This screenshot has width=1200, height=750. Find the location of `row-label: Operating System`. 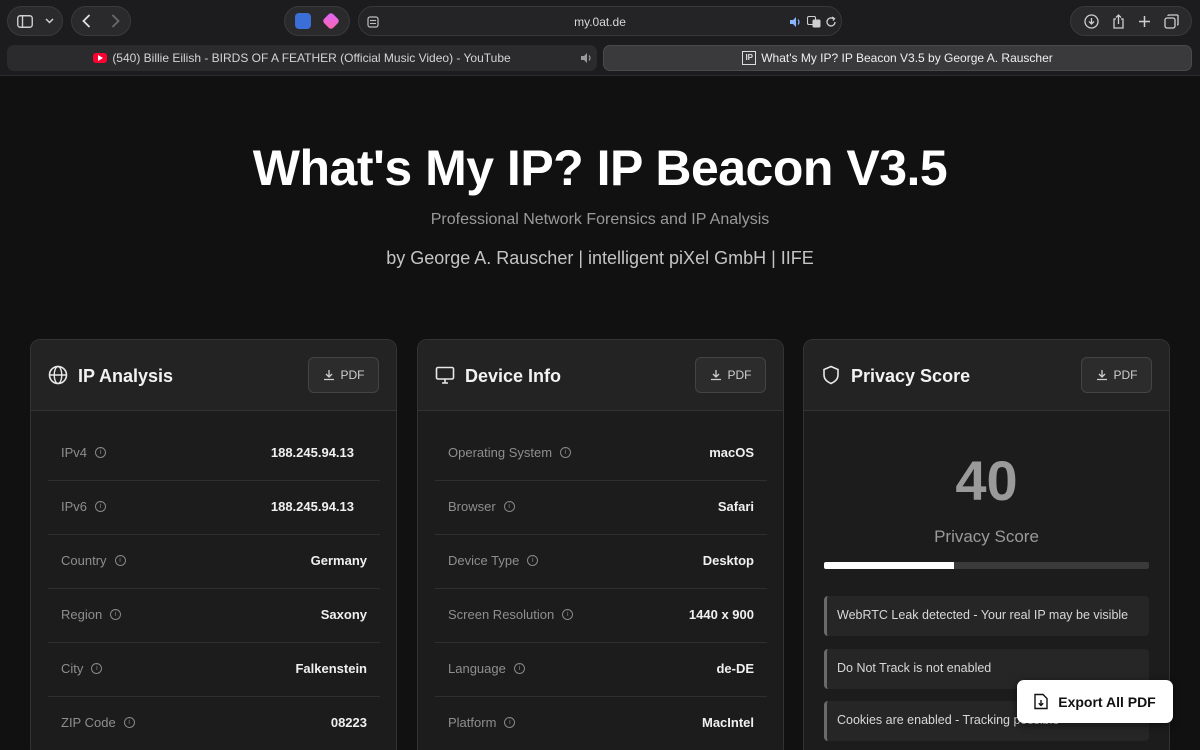

row-label: Operating System is located at coordinates (500, 452).